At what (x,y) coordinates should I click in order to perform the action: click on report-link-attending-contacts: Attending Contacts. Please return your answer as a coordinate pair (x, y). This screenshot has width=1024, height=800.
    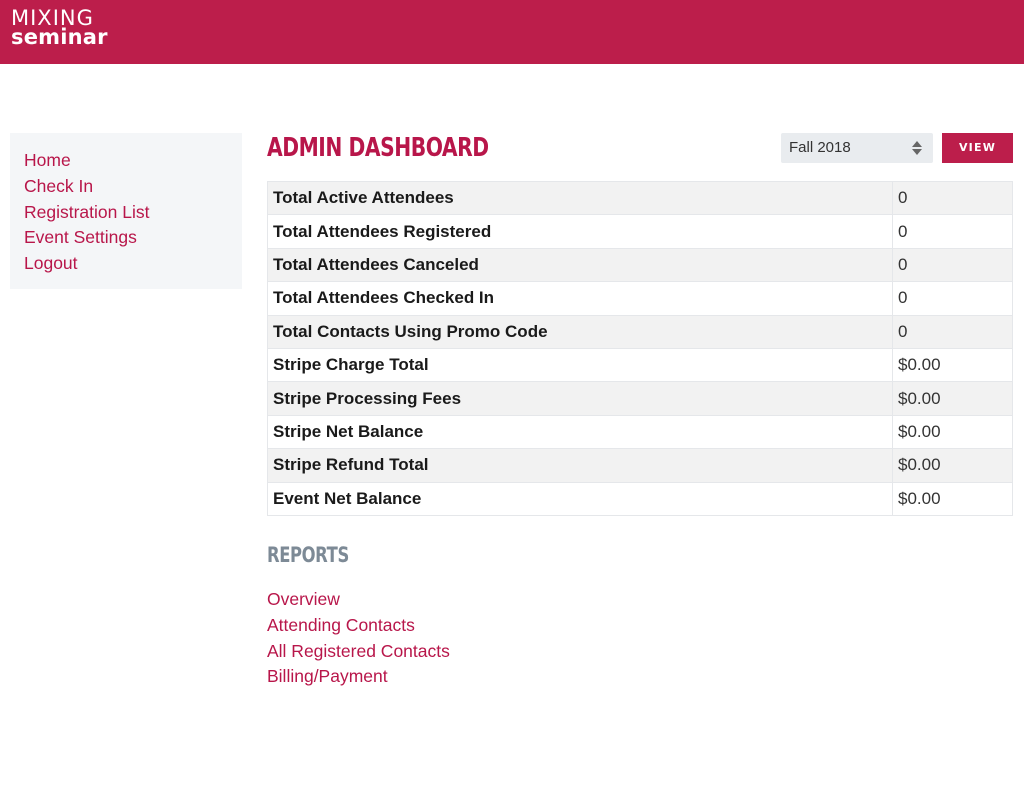
    Looking at the image, I should click on (358, 626).